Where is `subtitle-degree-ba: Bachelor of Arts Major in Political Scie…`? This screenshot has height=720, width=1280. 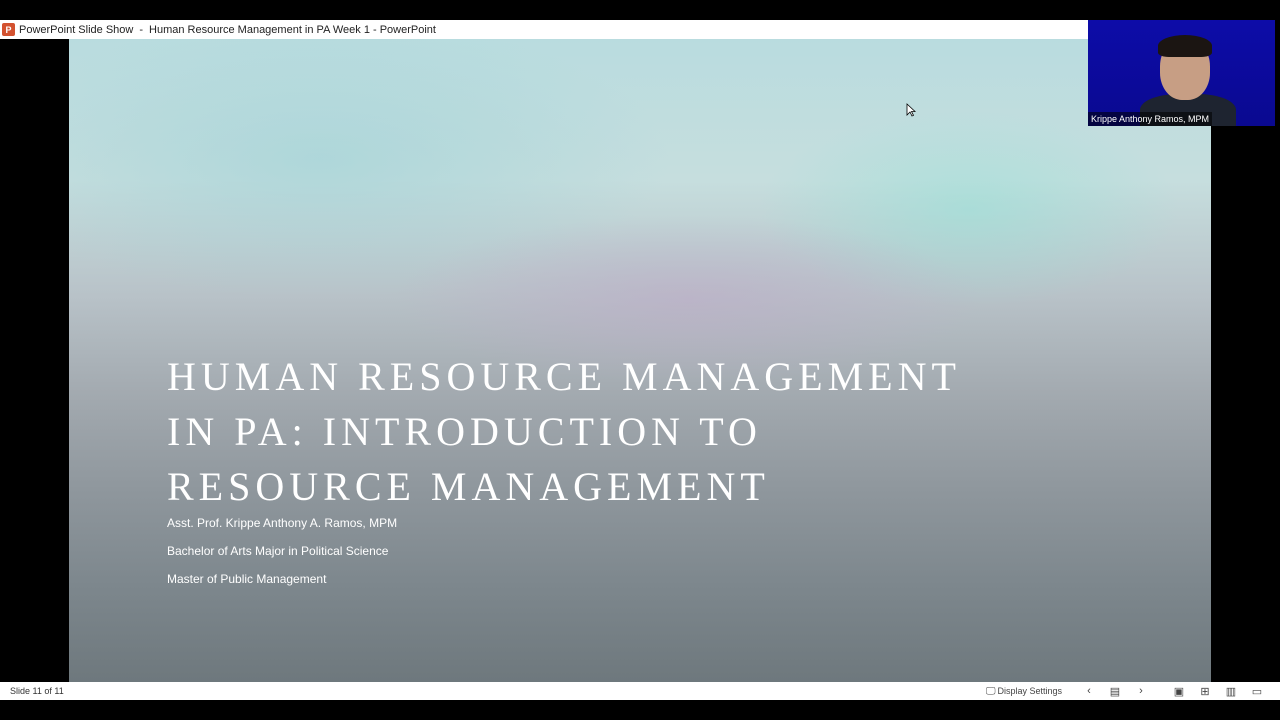
subtitle-degree-ba: Bachelor of Arts Major in Political Scie… is located at coordinates (278, 551).